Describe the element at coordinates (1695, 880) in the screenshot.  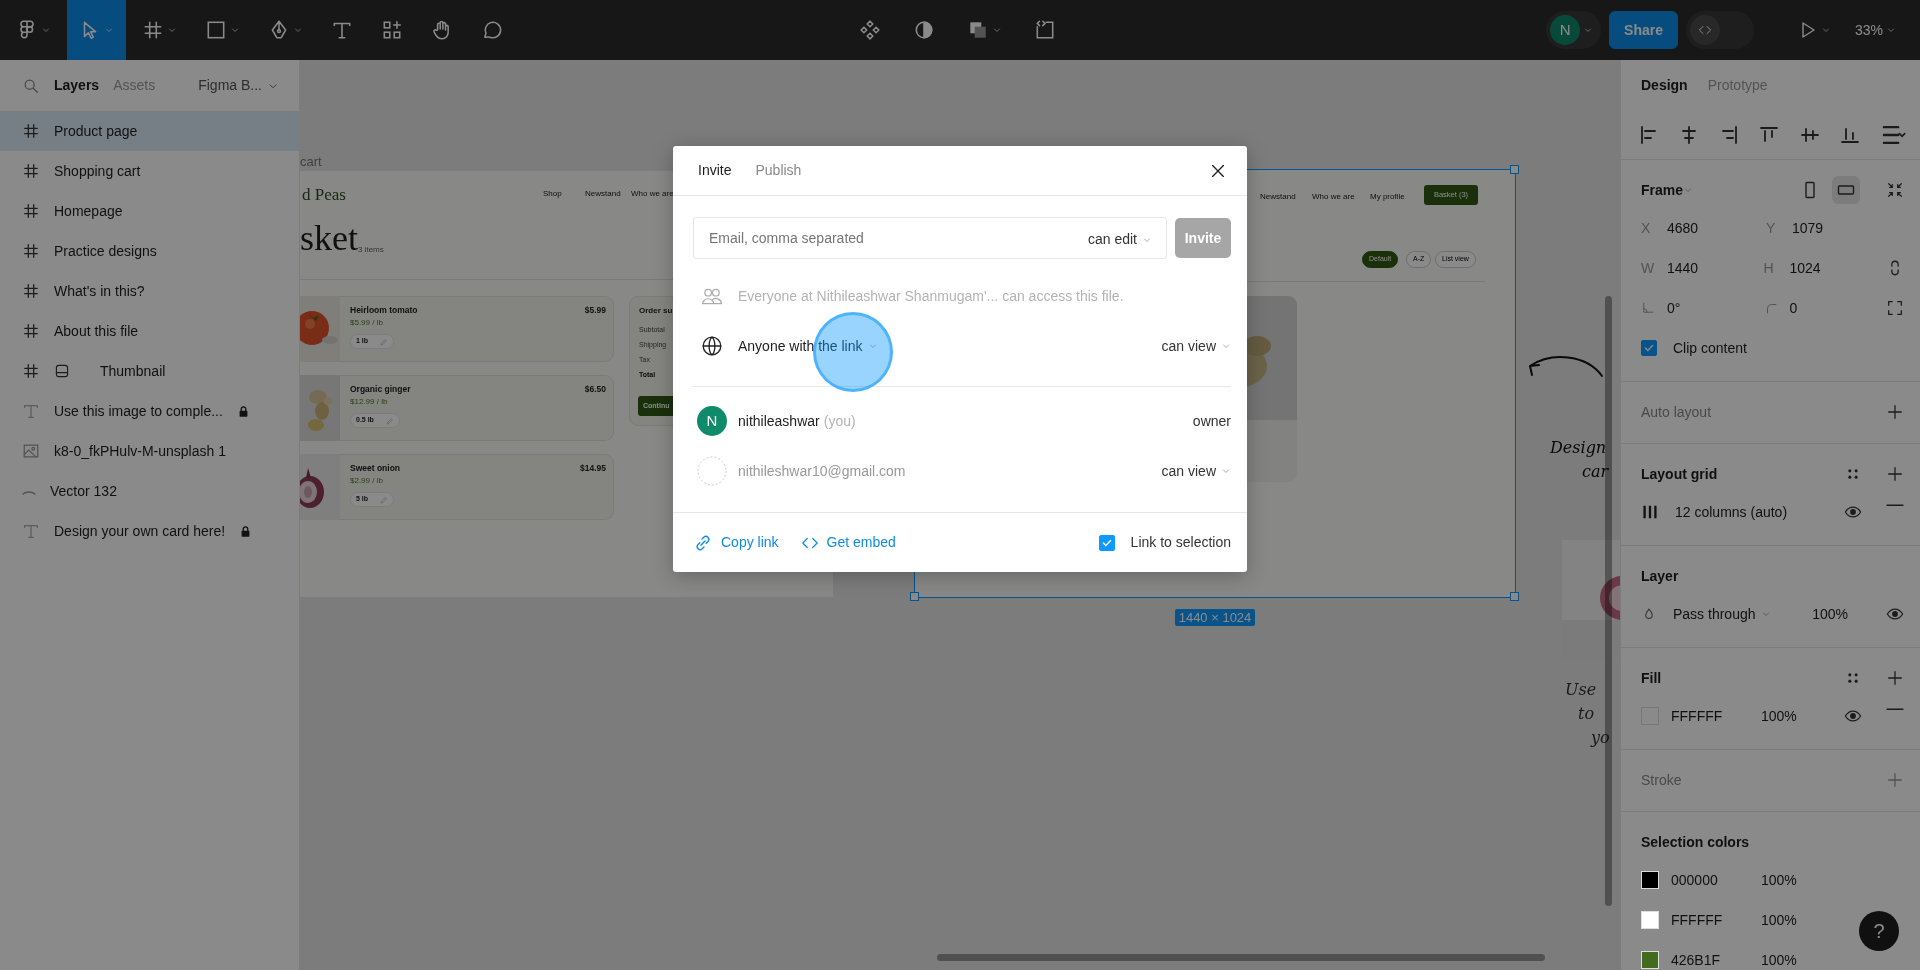
I see `hex-value: 000000` at that location.